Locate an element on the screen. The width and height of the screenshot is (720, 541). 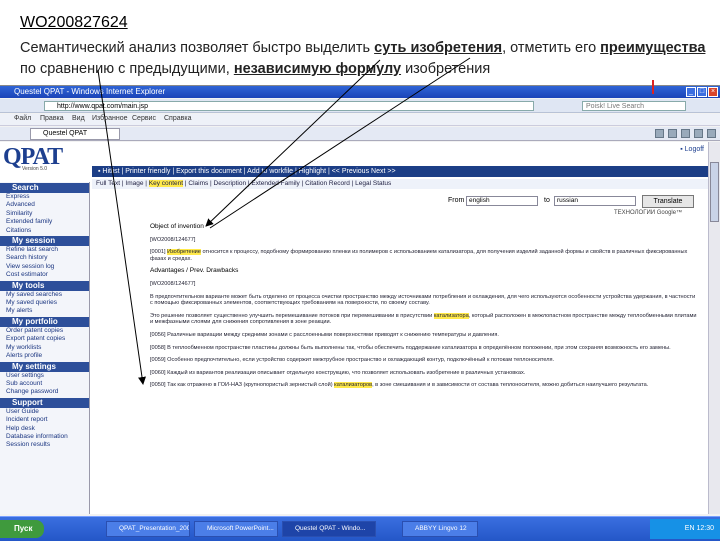
sidebar-item: Database information is located at coordinates (44, 437).